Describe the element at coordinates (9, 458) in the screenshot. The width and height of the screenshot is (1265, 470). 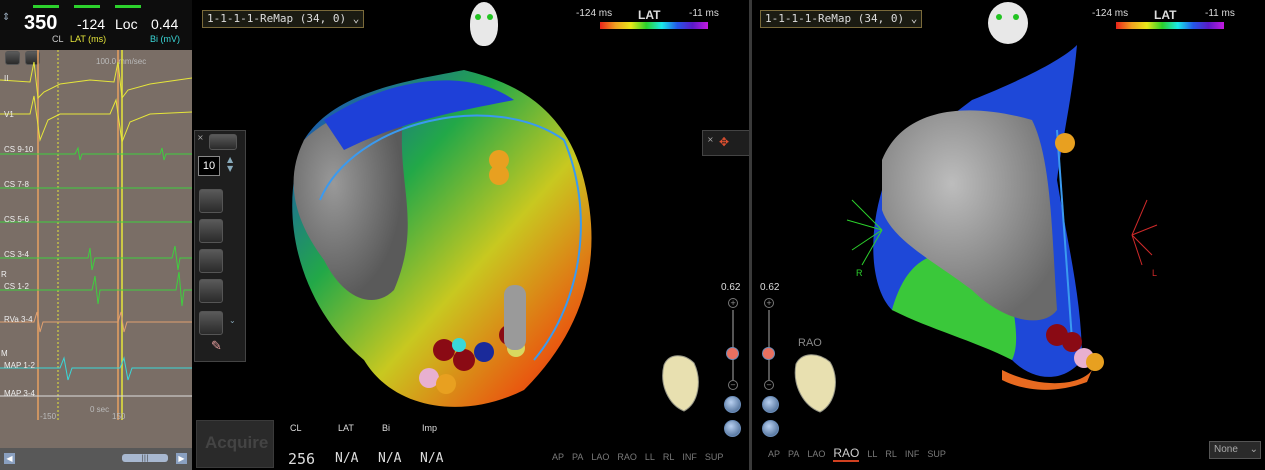
I see `scroll-left-icon: ◀` at that location.